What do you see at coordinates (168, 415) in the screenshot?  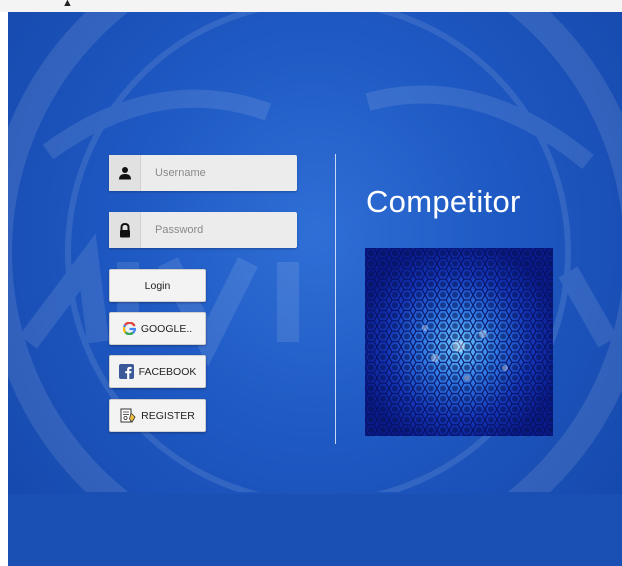 I see `register-button-label: REGISTER` at bounding box center [168, 415].